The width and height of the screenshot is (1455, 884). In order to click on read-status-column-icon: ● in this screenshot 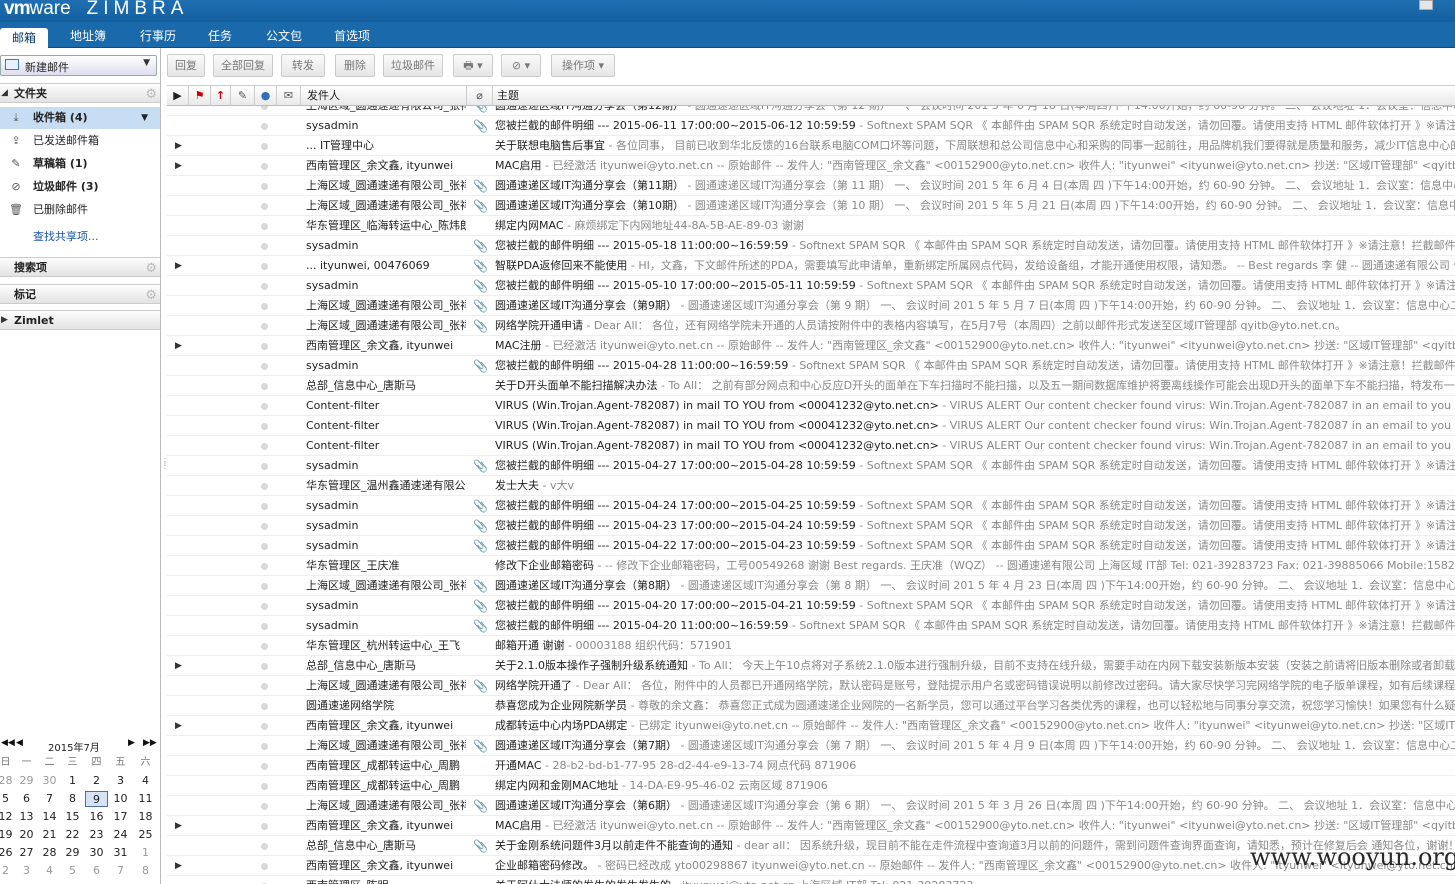, I will do `click(266, 96)`.